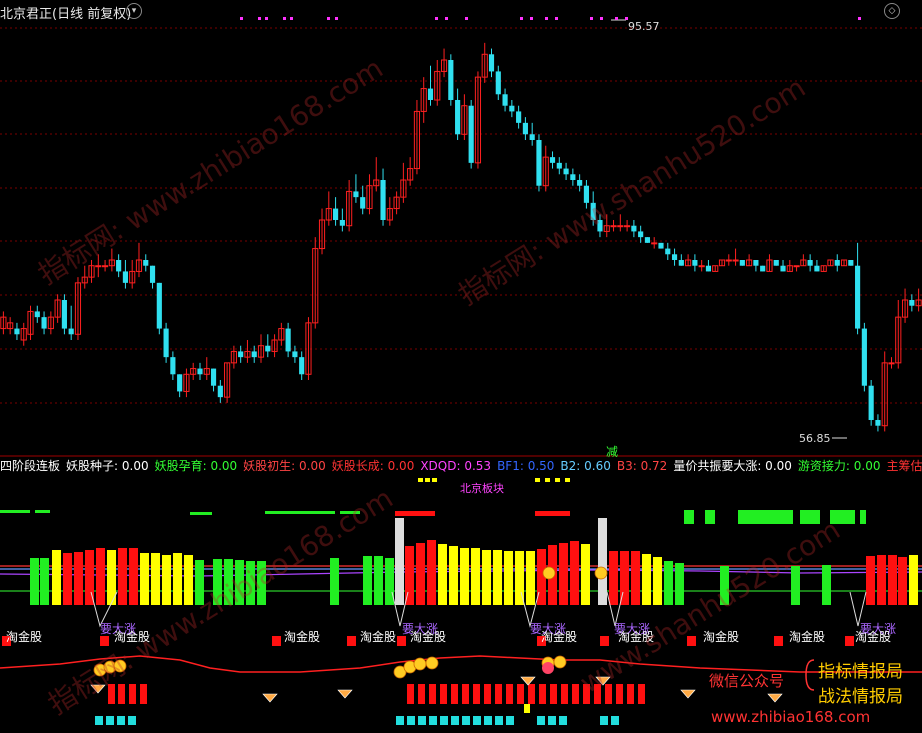  What do you see at coordinates (132, 637) in the screenshot?
I see `tao-jin-label: 淘金股` at bounding box center [132, 637].